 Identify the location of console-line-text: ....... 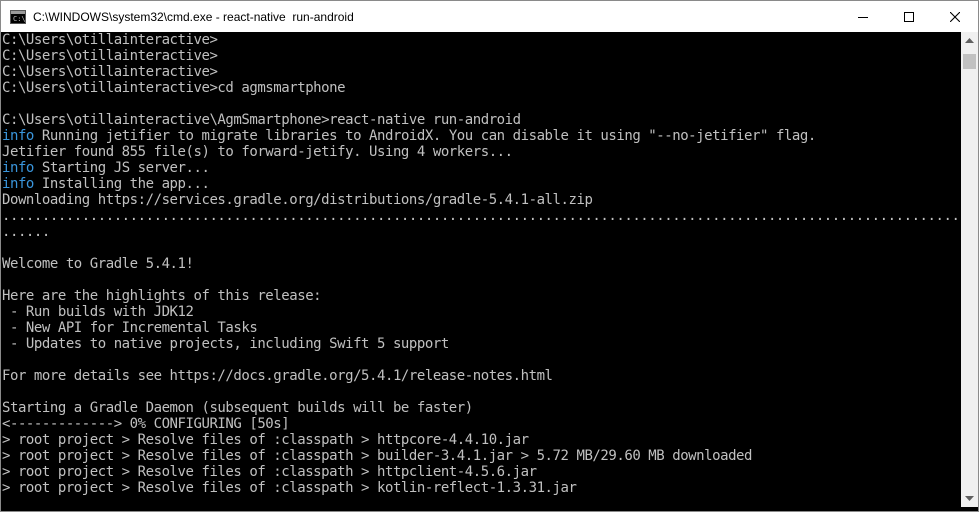
(26, 232).